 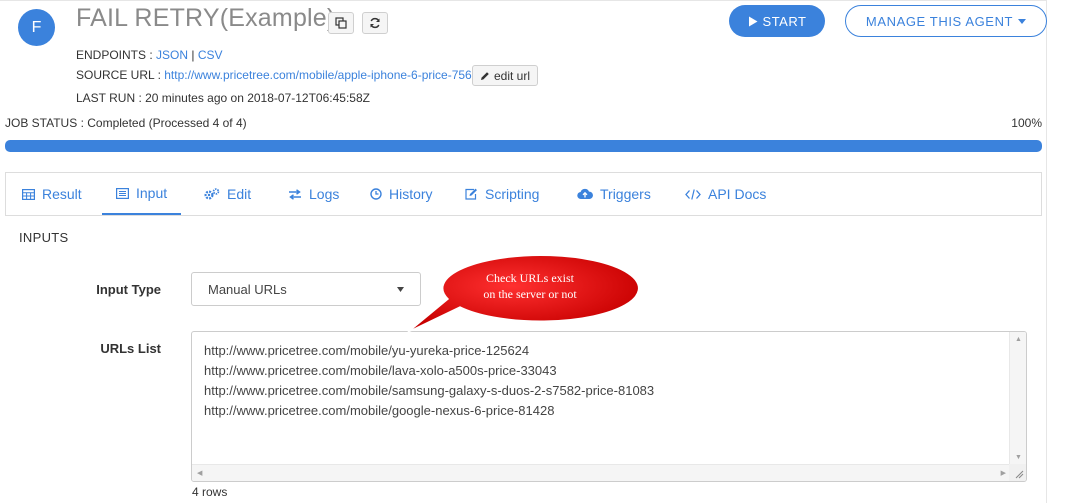 I want to click on job-progress-fill, so click(x=523, y=146).